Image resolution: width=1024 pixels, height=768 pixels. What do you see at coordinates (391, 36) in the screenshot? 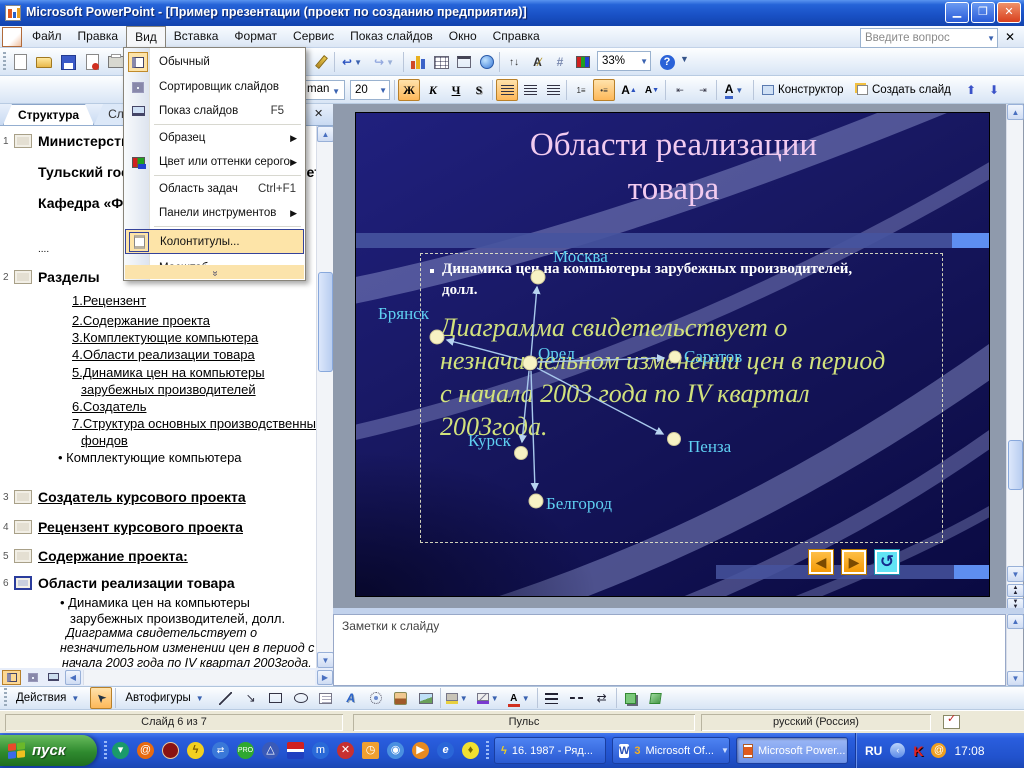
I see `menu-slideshow: Показ слайдов` at bounding box center [391, 36].